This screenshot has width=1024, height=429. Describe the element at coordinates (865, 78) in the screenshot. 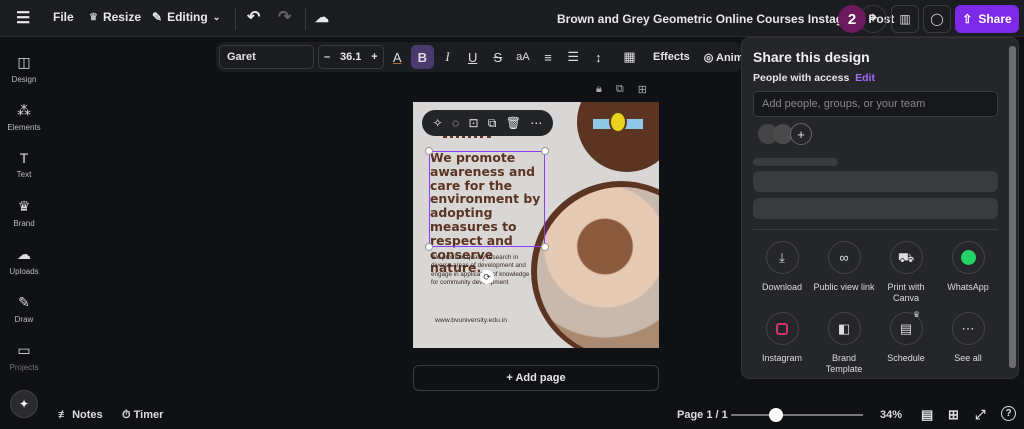

I see `edit-access-link: Edit` at that location.